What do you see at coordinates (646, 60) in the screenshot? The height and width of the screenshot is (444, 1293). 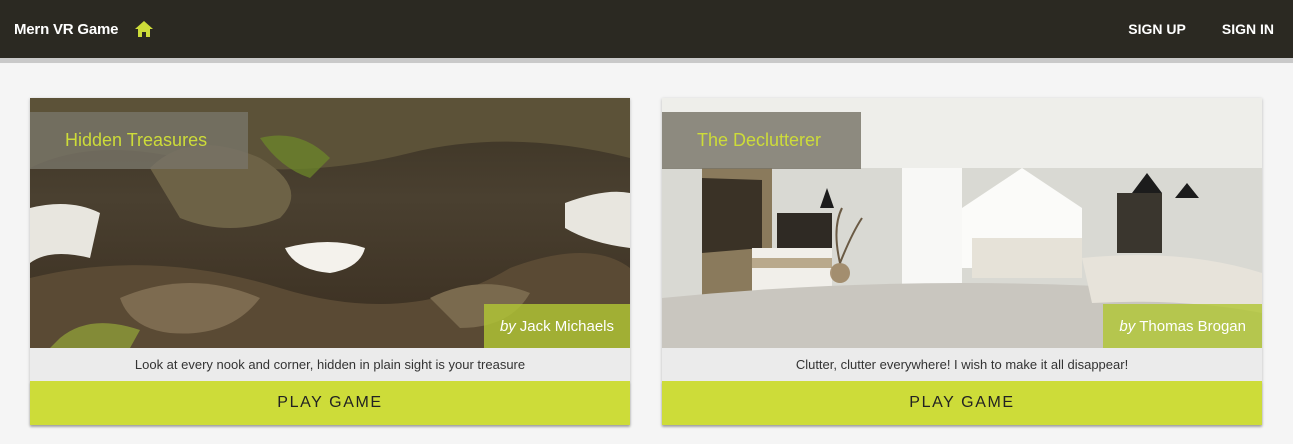 I see `appbar-divider` at bounding box center [646, 60].